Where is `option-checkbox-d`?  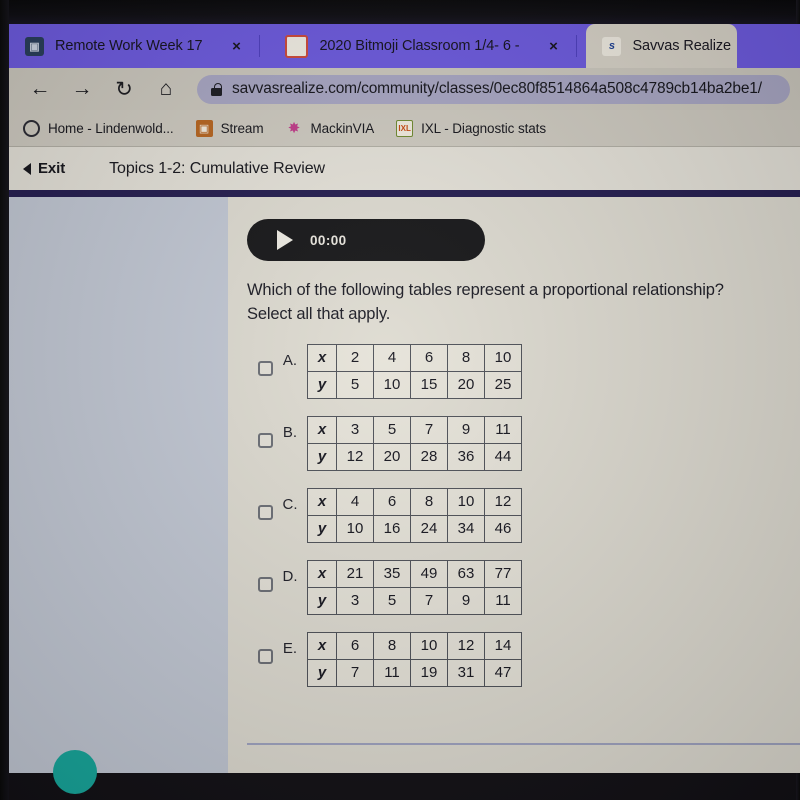
option-checkbox-d is located at coordinates (265, 584).